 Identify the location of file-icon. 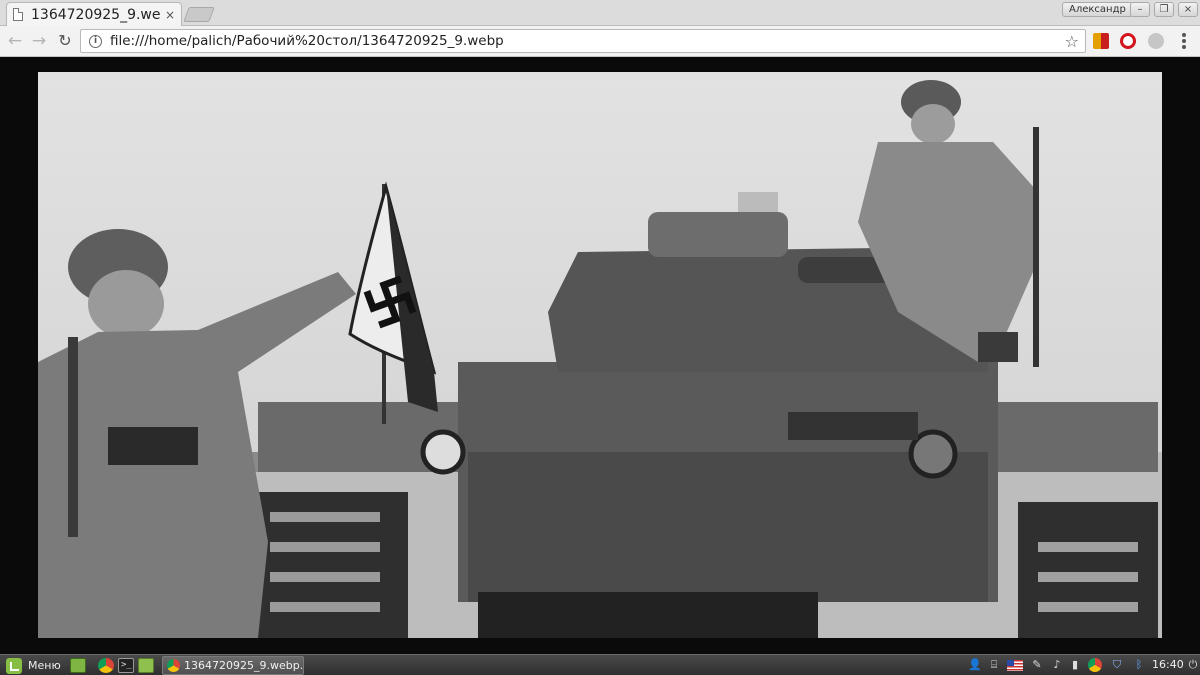
(18, 14).